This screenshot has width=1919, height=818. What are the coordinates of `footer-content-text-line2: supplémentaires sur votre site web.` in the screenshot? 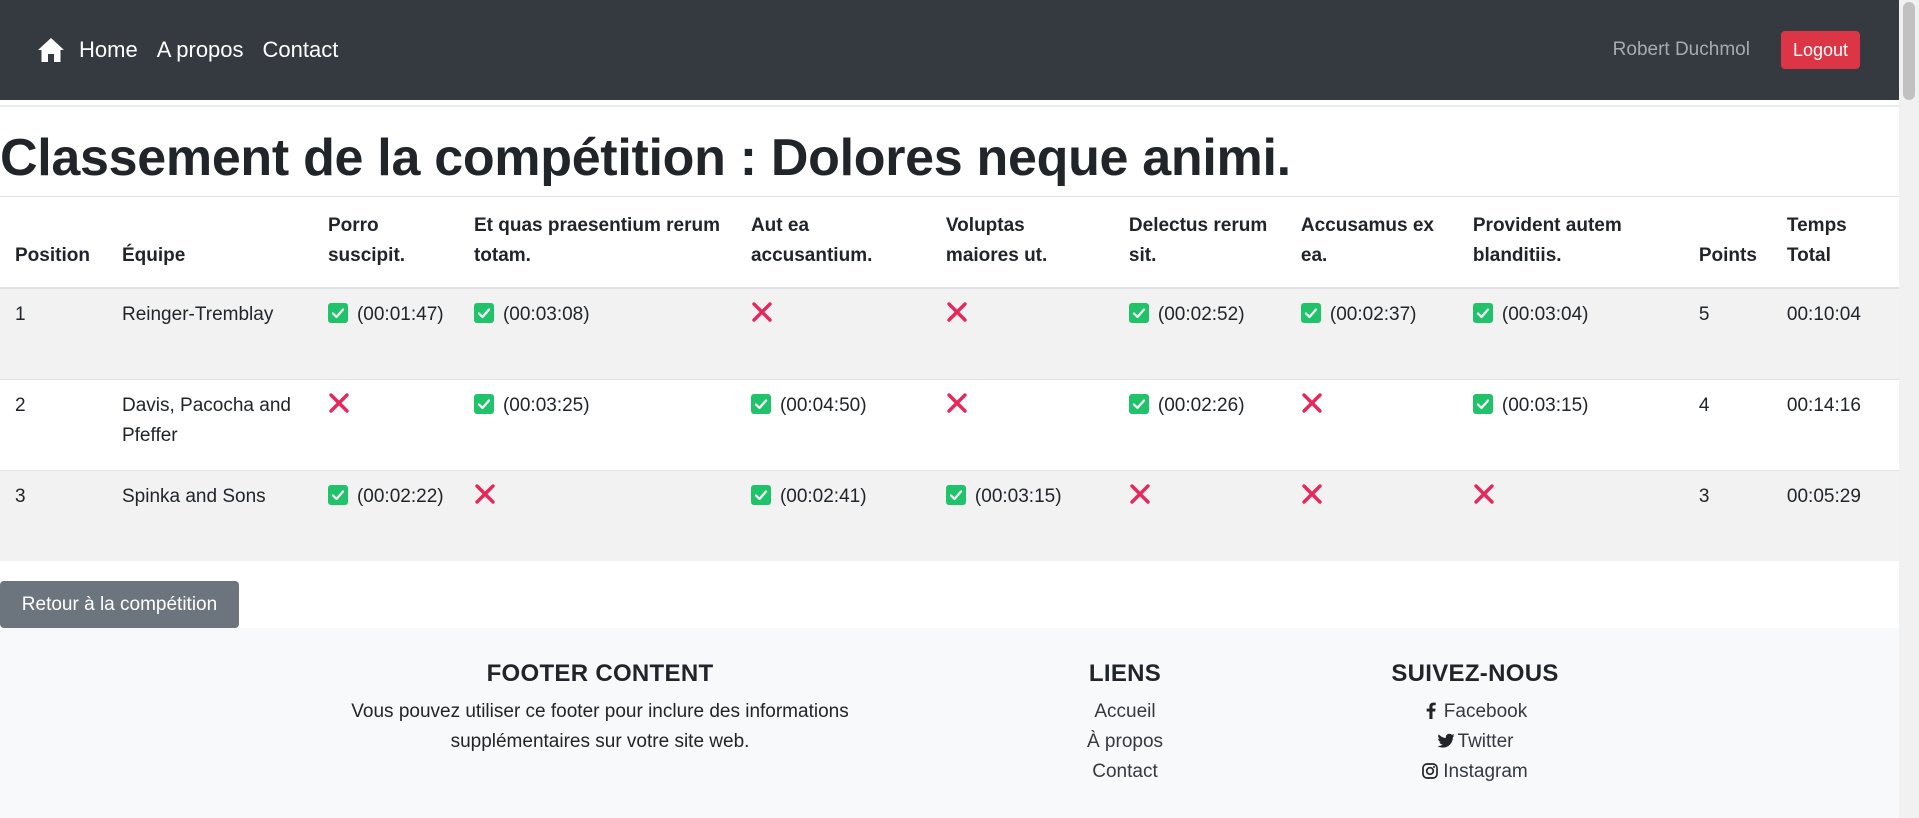 It's located at (600, 741).